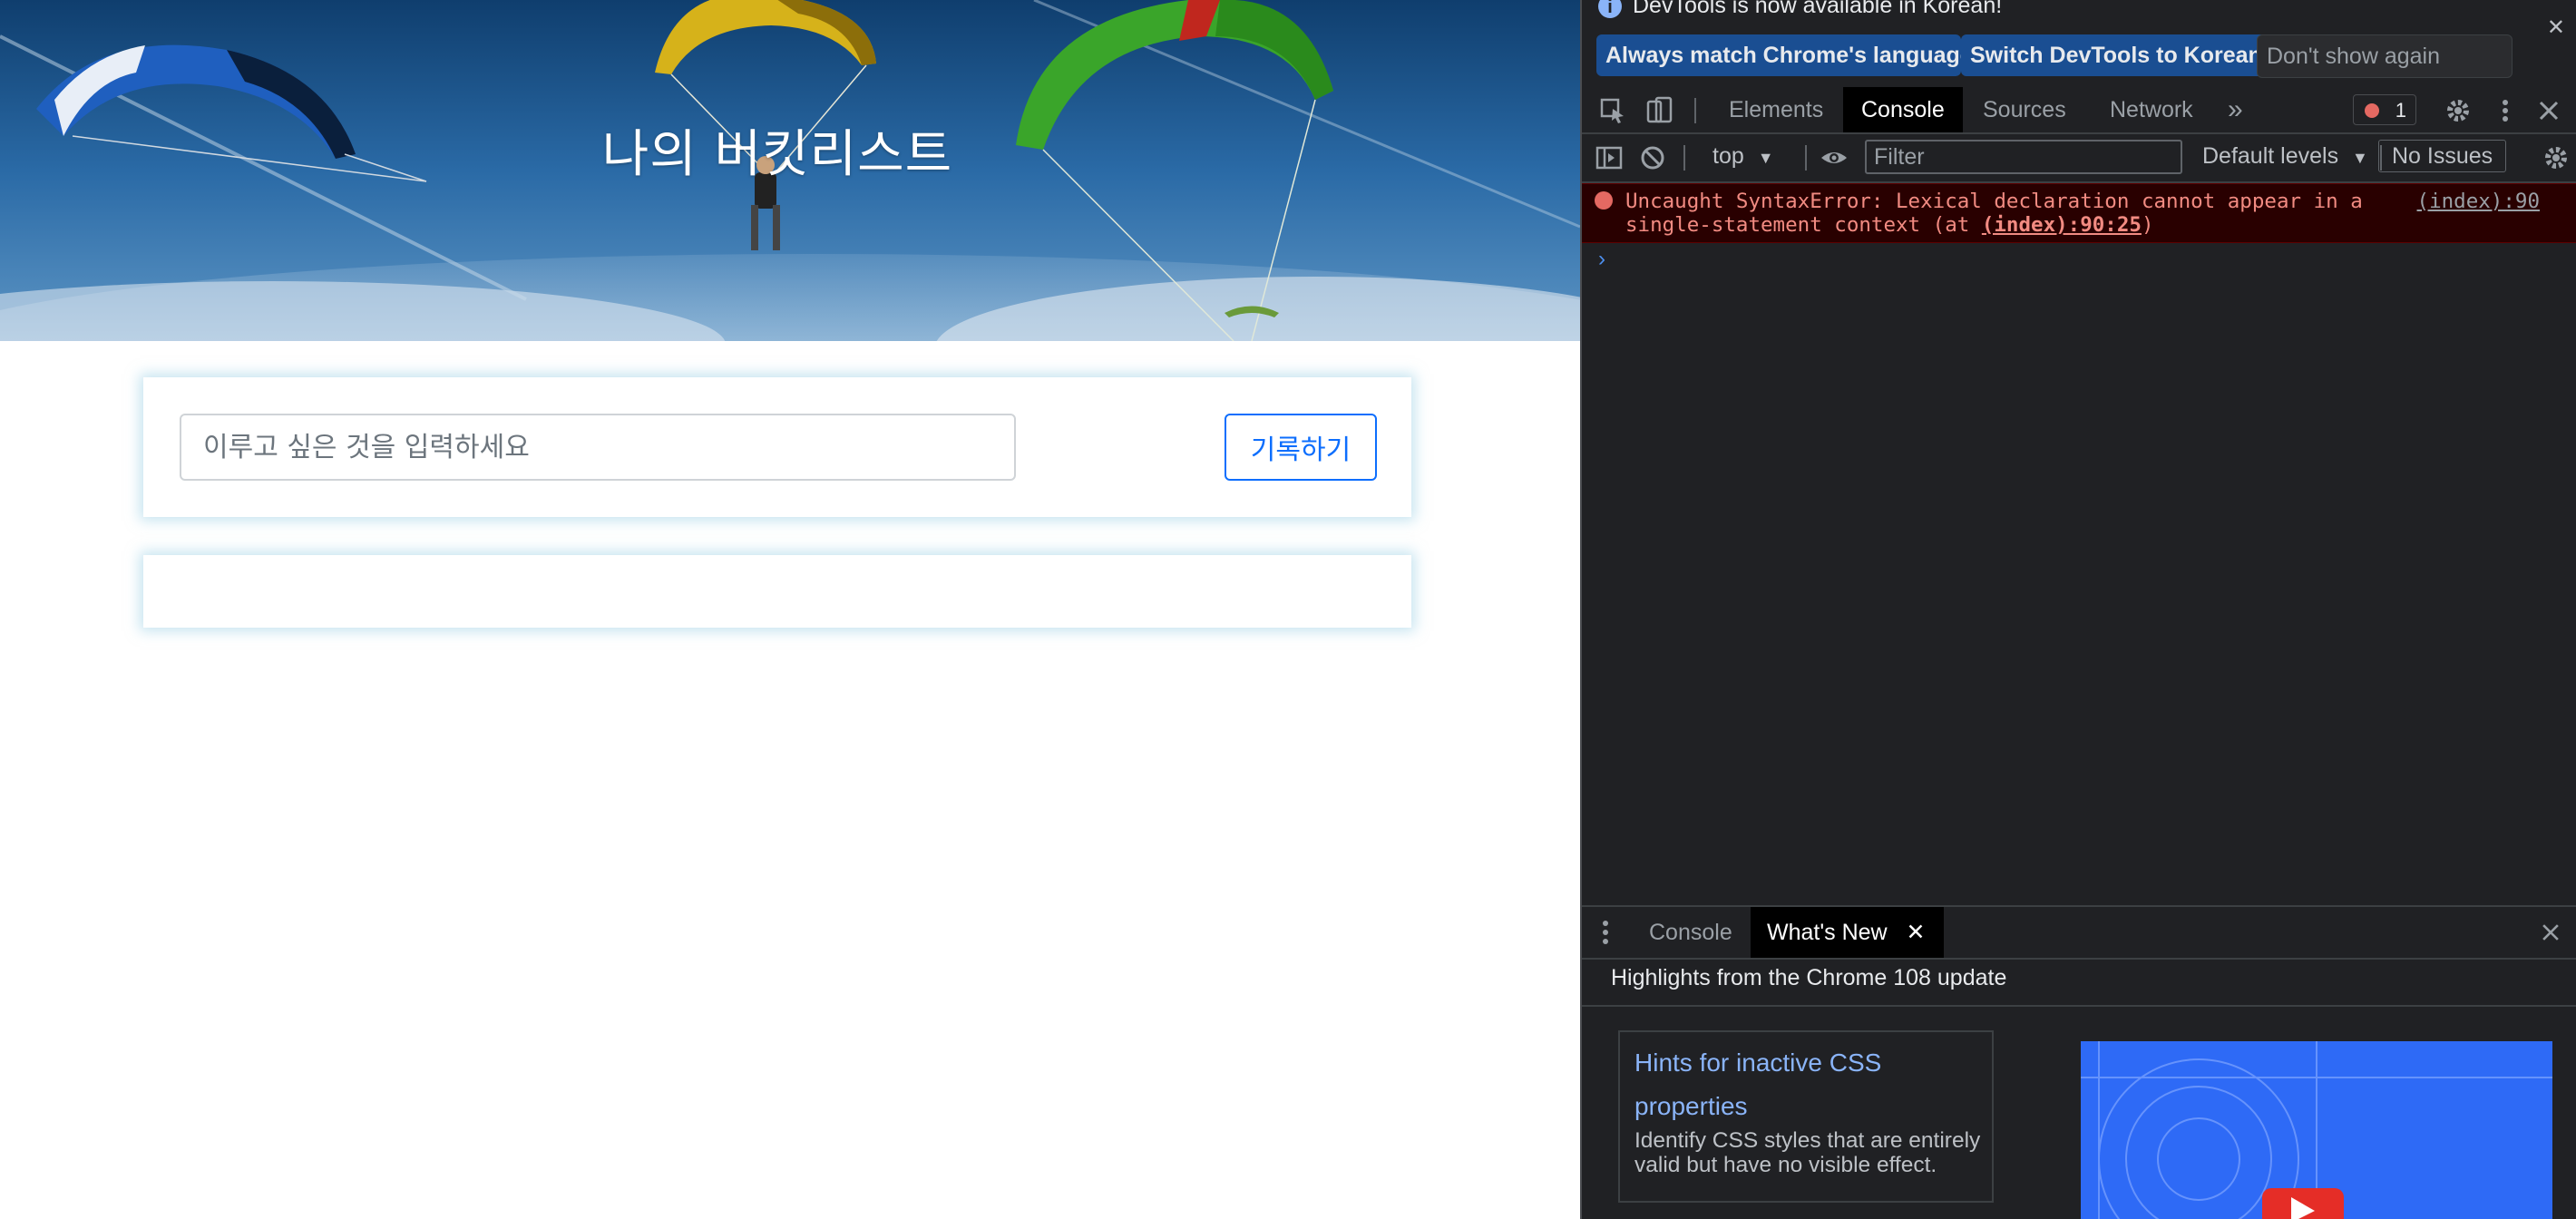  What do you see at coordinates (2147, 225) in the screenshot?
I see `error-text-line2-suffix: )` at bounding box center [2147, 225].